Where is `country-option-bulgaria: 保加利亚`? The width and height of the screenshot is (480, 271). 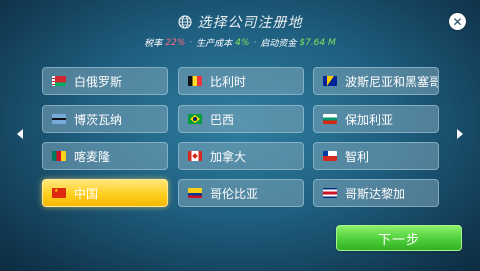 country-option-bulgaria: 保加利亚 is located at coordinates (376, 119).